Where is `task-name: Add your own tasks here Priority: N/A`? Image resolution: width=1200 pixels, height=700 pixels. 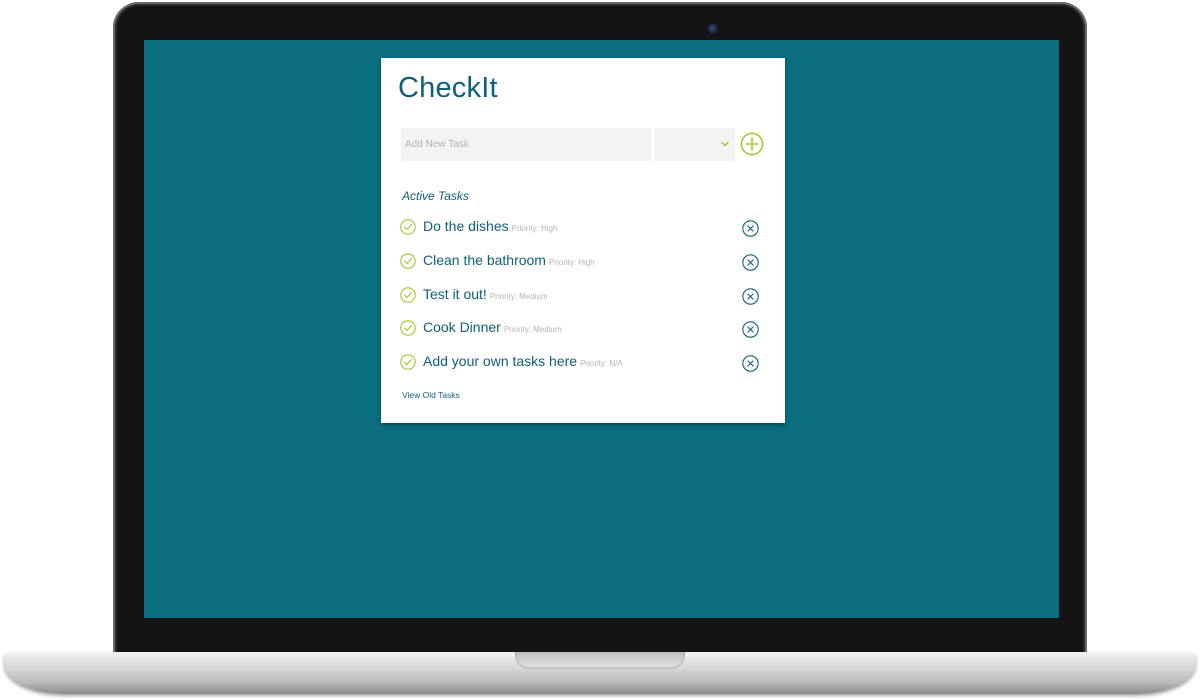 task-name: Add your own tasks here Priority: N/A is located at coordinates (523, 361).